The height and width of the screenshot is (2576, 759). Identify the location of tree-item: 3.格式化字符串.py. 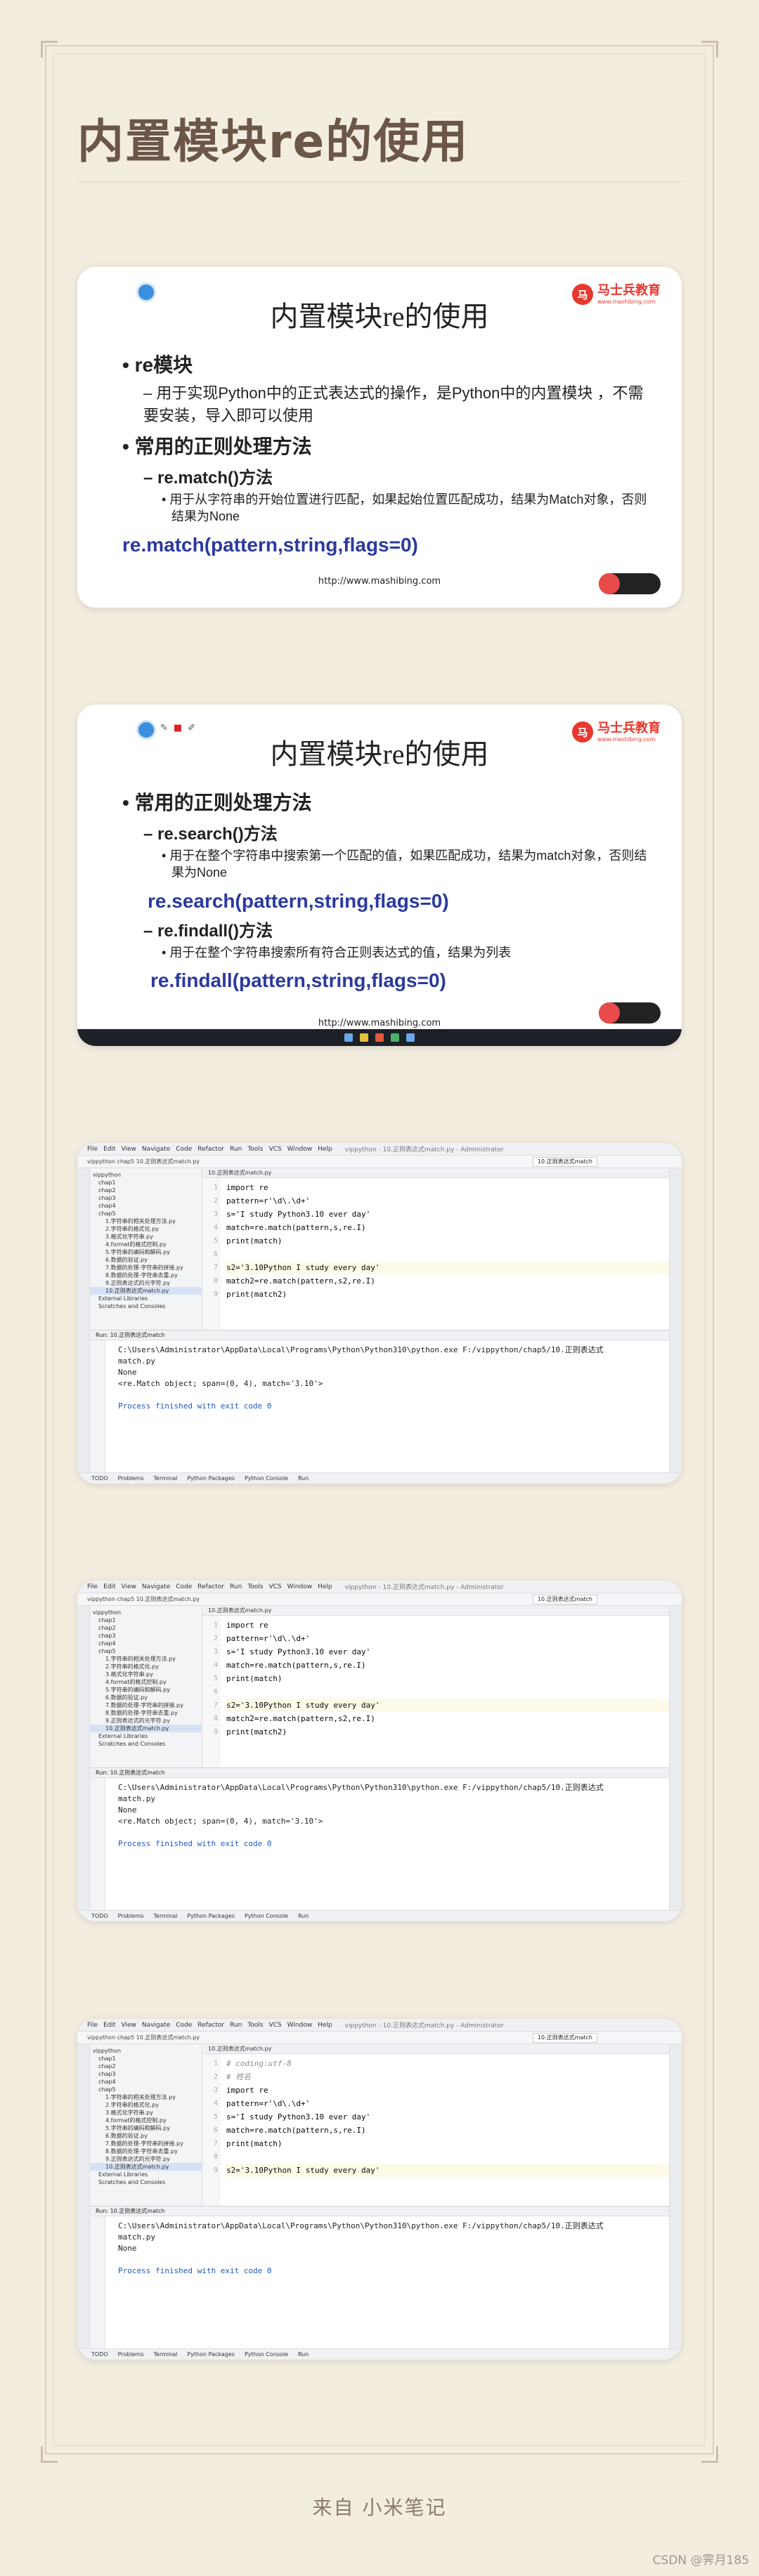
(146, 2113).